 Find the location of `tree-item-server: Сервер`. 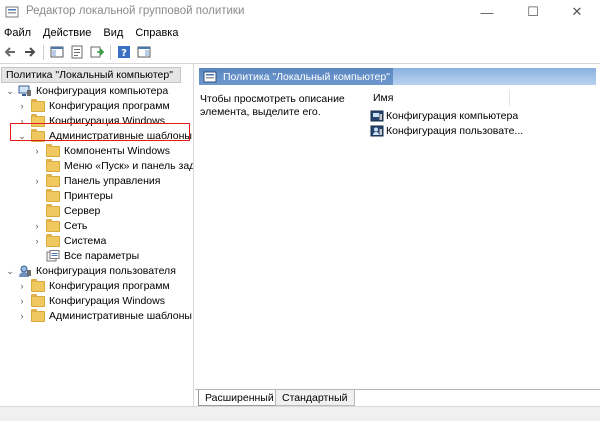

tree-item-server: Сервер is located at coordinates (96, 211).